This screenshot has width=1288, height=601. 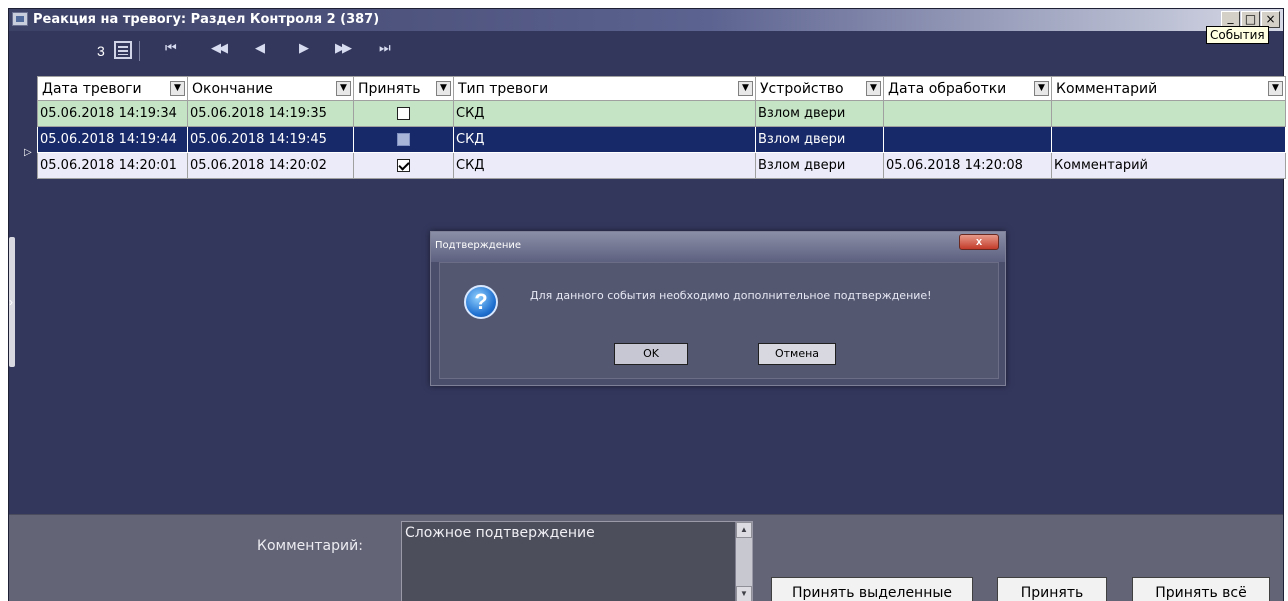 What do you see at coordinates (28, 152) in the screenshot?
I see `current-row-indicator-icon: ▷` at bounding box center [28, 152].